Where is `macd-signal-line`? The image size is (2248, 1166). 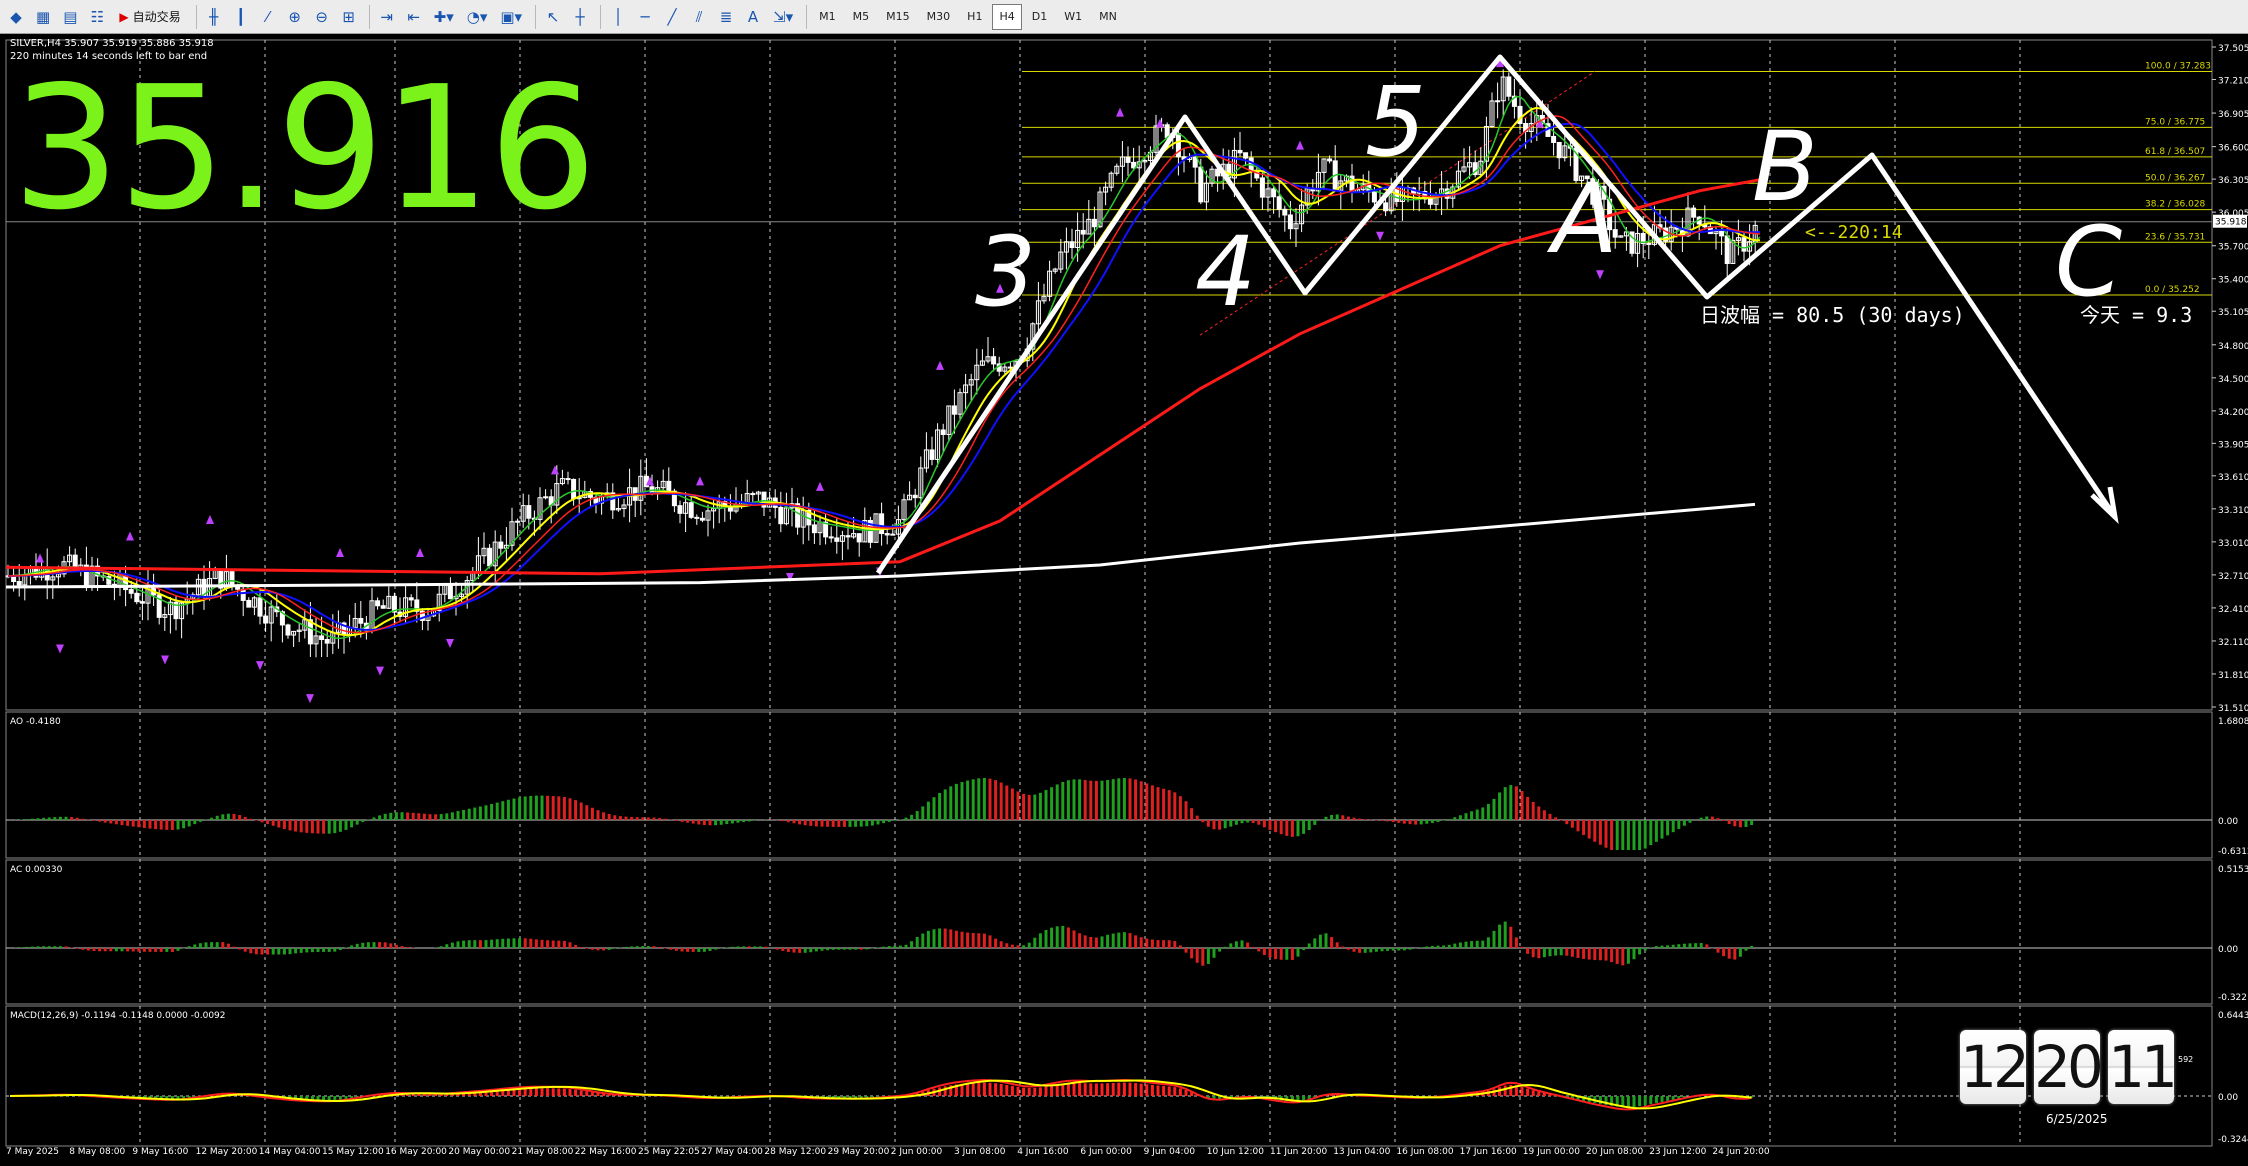 macd-signal-line is located at coordinates (880, 1094).